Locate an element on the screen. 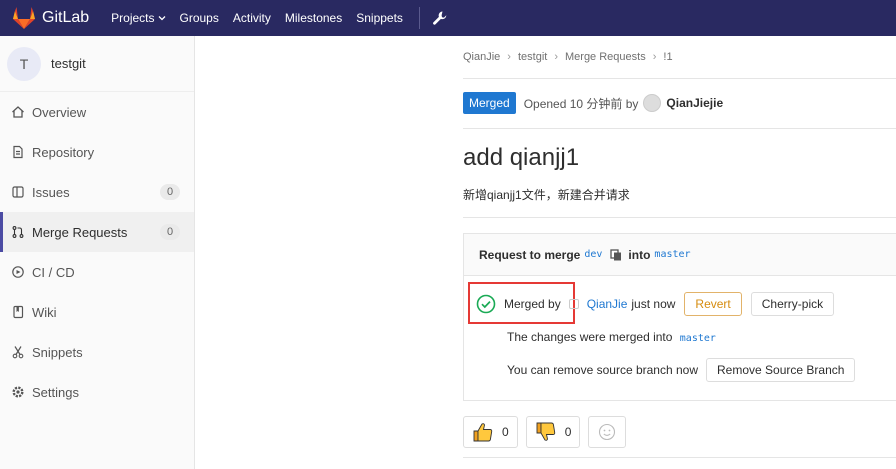 The height and width of the screenshot is (469, 896). breadcrumb-group: QianJie is located at coordinates (481, 57).